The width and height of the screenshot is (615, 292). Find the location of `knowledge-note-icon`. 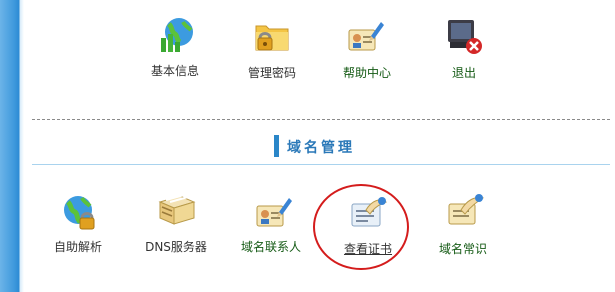

knowledge-note-icon is located at coordinates (465, 210).